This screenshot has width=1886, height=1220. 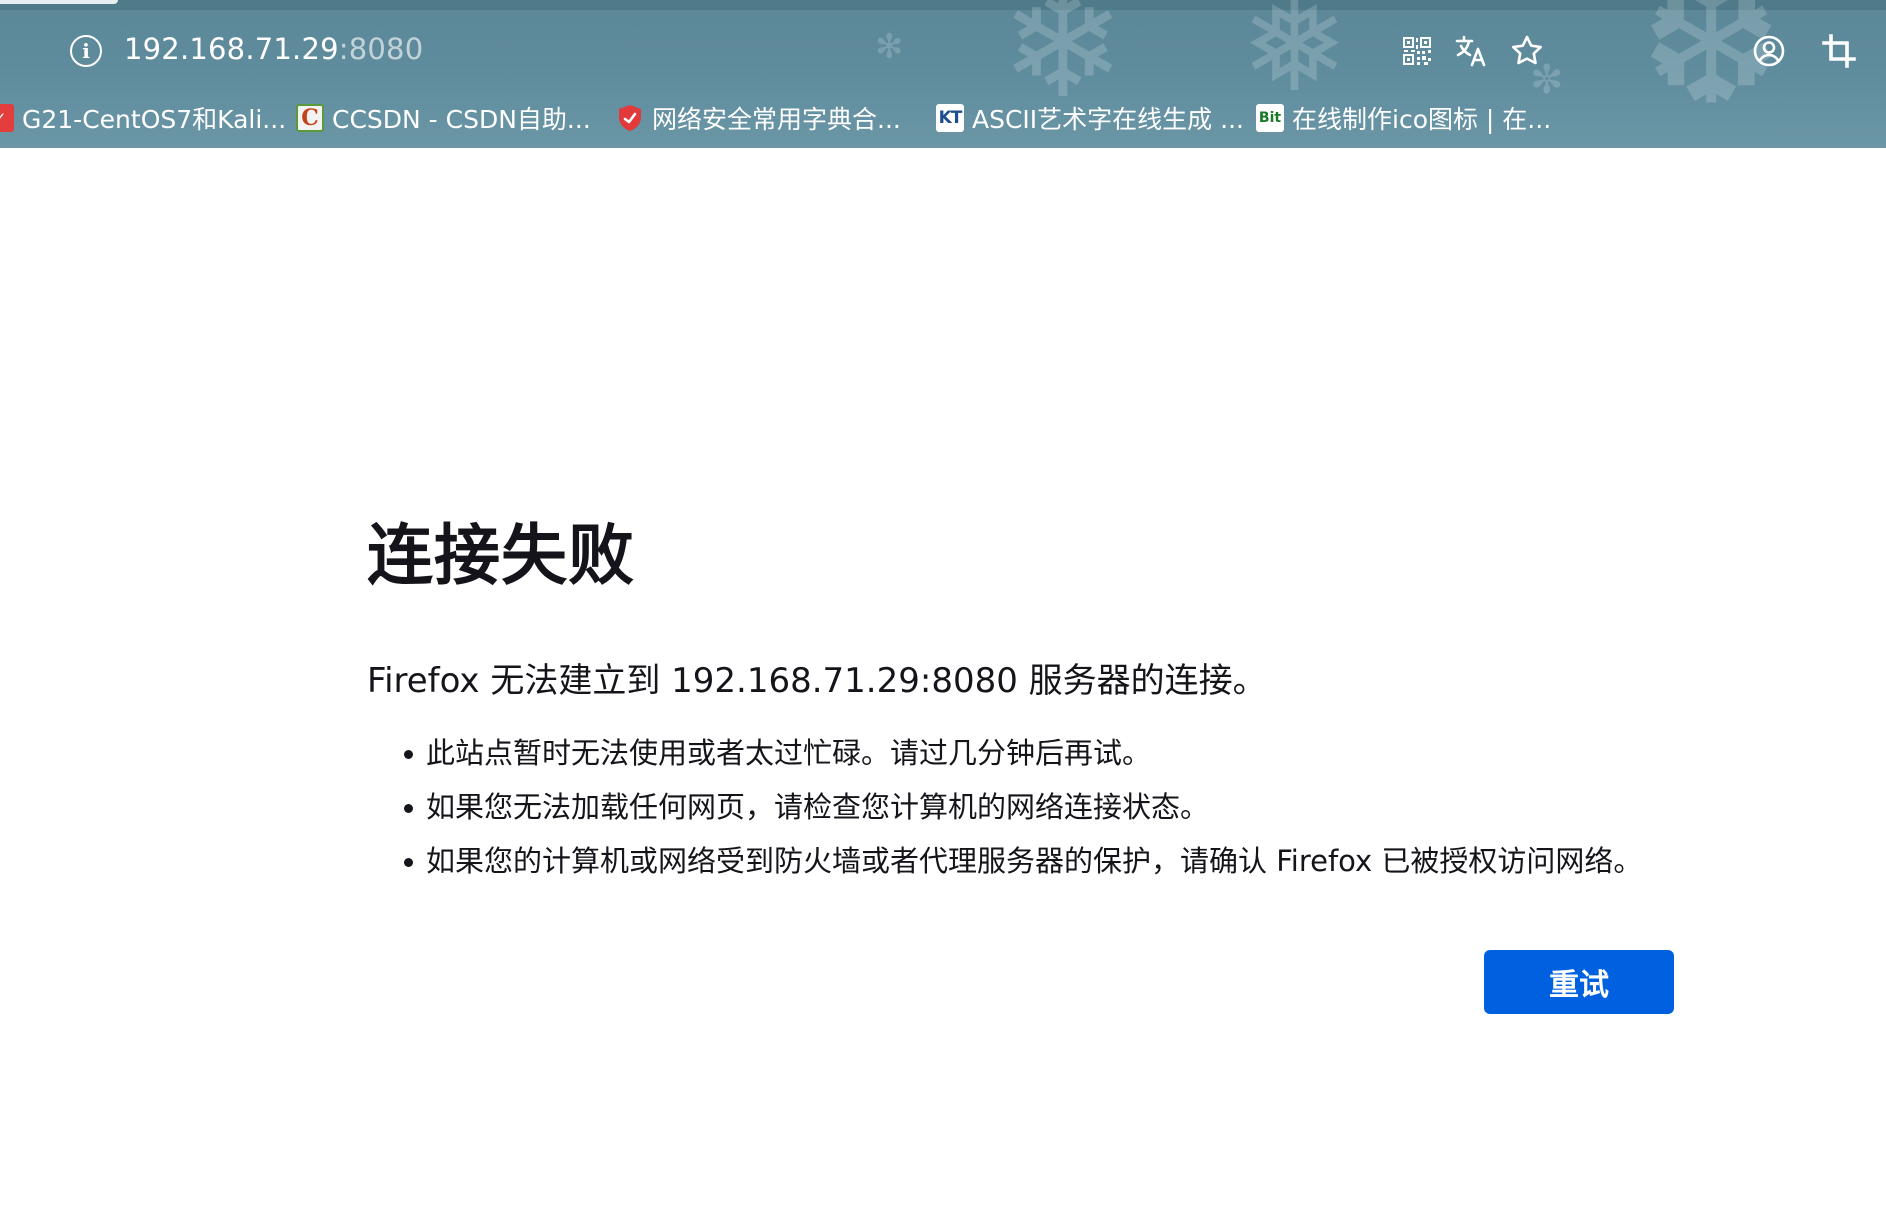 I want to click on tab-strip-edge, so click(x=943, y=5).